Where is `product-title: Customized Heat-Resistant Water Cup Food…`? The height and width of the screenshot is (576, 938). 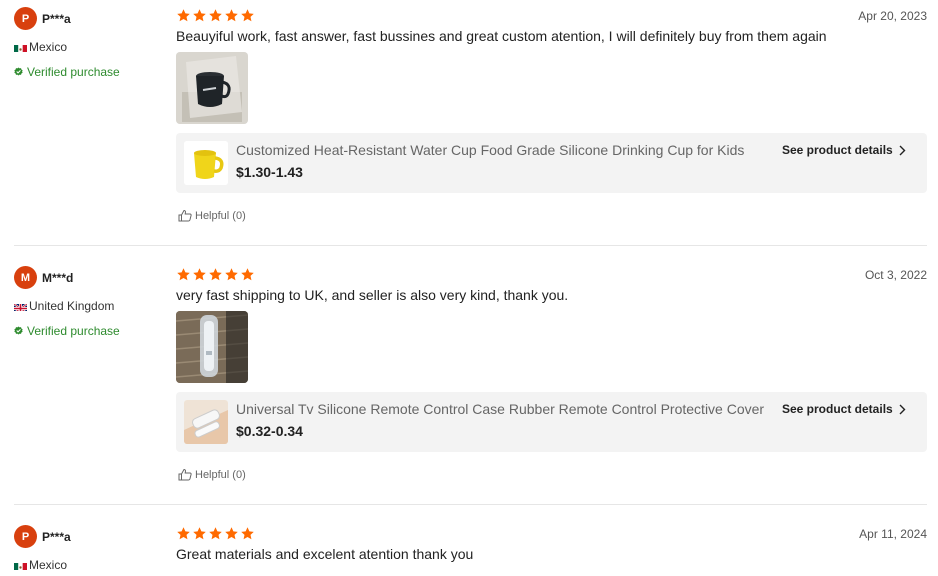 product-title: Customized Heat-Resistant Water Cup Food… is located at coordinates (503, 150).